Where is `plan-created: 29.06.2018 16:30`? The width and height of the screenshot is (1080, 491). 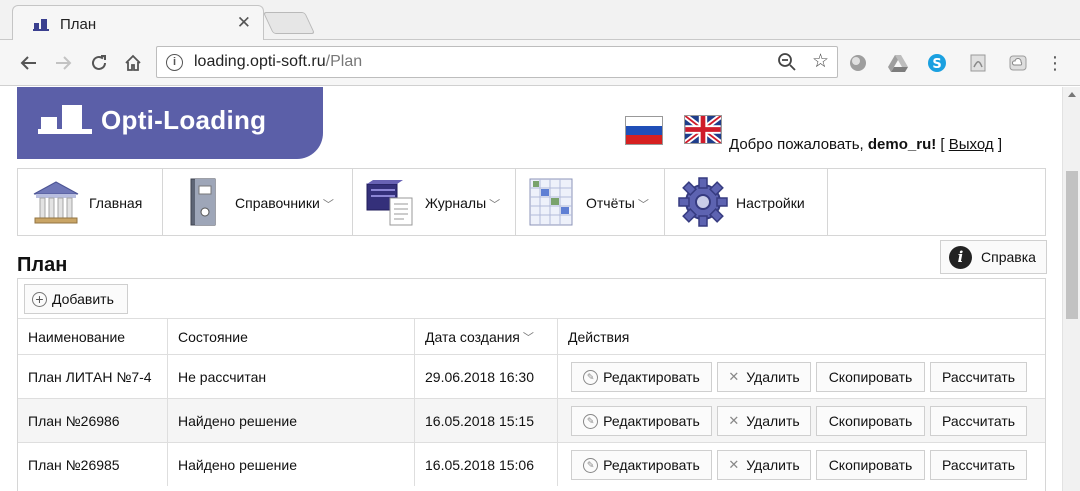
plan-created: 29.06.2018 16:30 is located at coordinates (486, 376).